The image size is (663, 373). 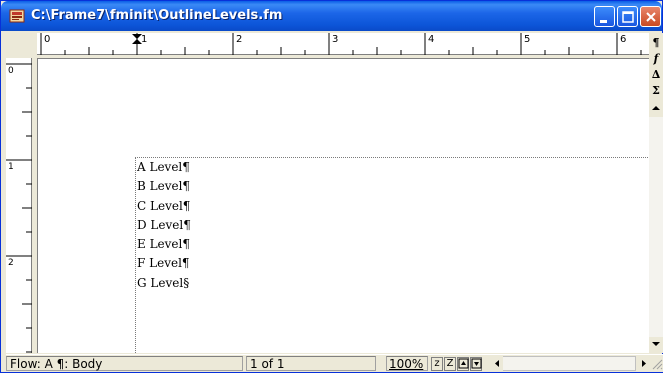 I want to click on vruler-num-2: 2, so click(x=11, y=263).